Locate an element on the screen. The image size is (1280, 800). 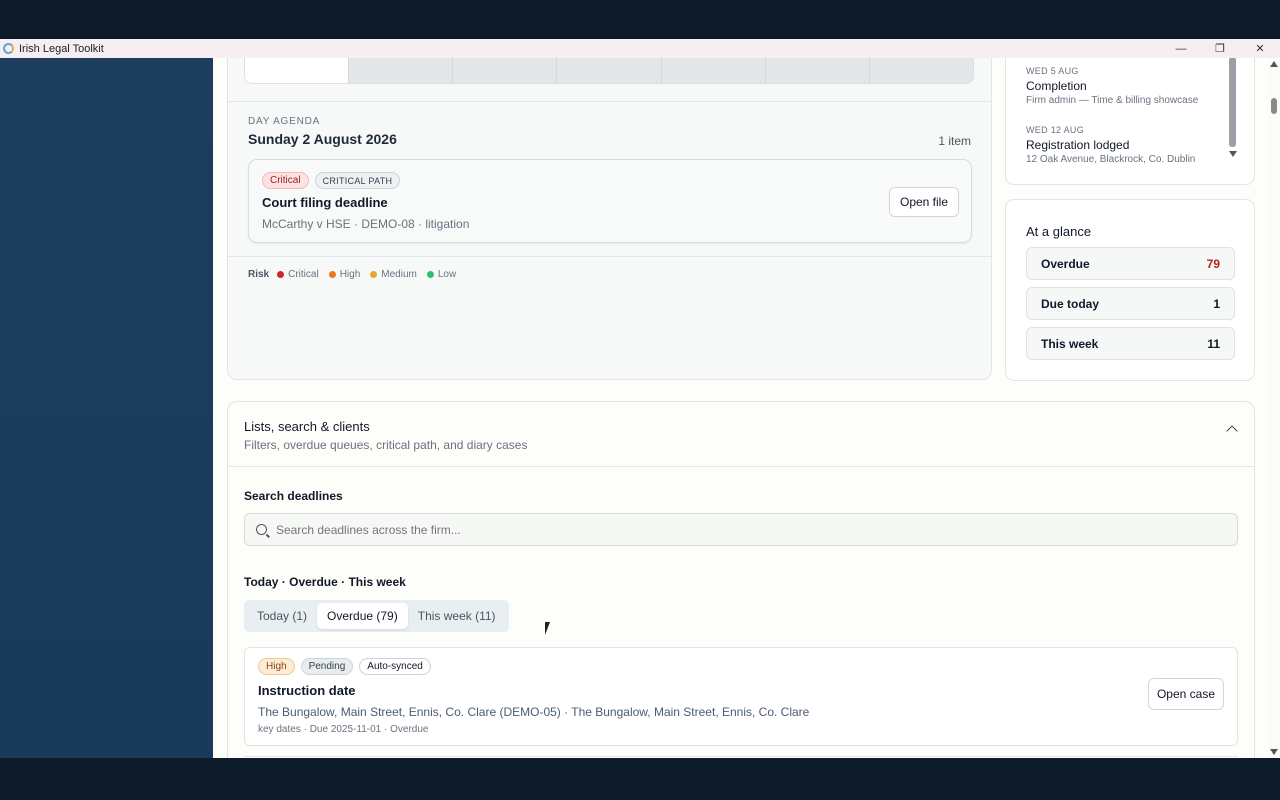
agenda-item-count: 1 item is located at coordinates (954, 141).